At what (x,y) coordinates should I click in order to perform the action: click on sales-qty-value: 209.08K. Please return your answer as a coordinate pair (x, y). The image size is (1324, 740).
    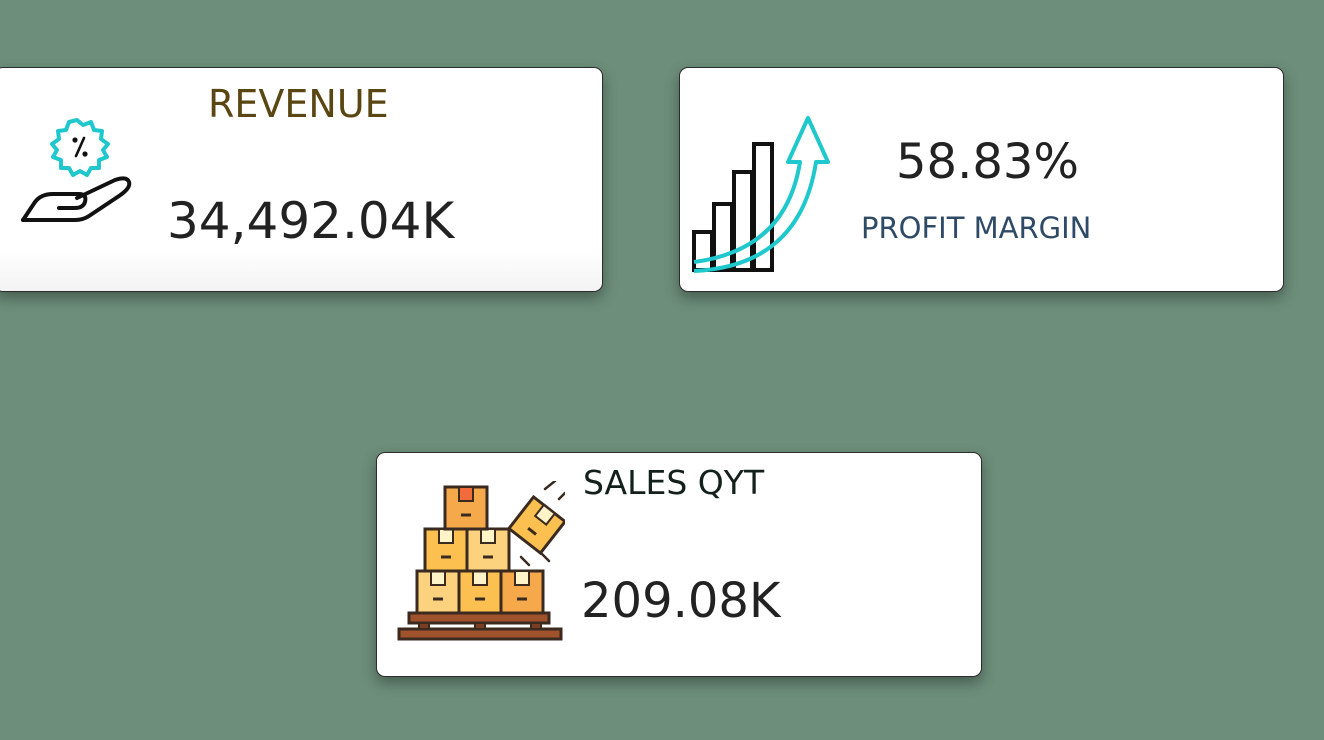
    Looking at the image, I should click on (681, 601).